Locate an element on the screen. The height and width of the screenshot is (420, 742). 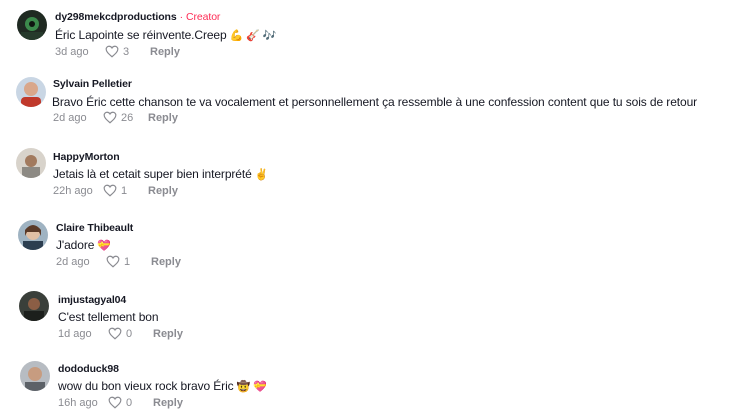
comment-text: Éric Lapointe se réinvente.Creep 💪 🎸 🎶 is located at coordinates (165, 35).